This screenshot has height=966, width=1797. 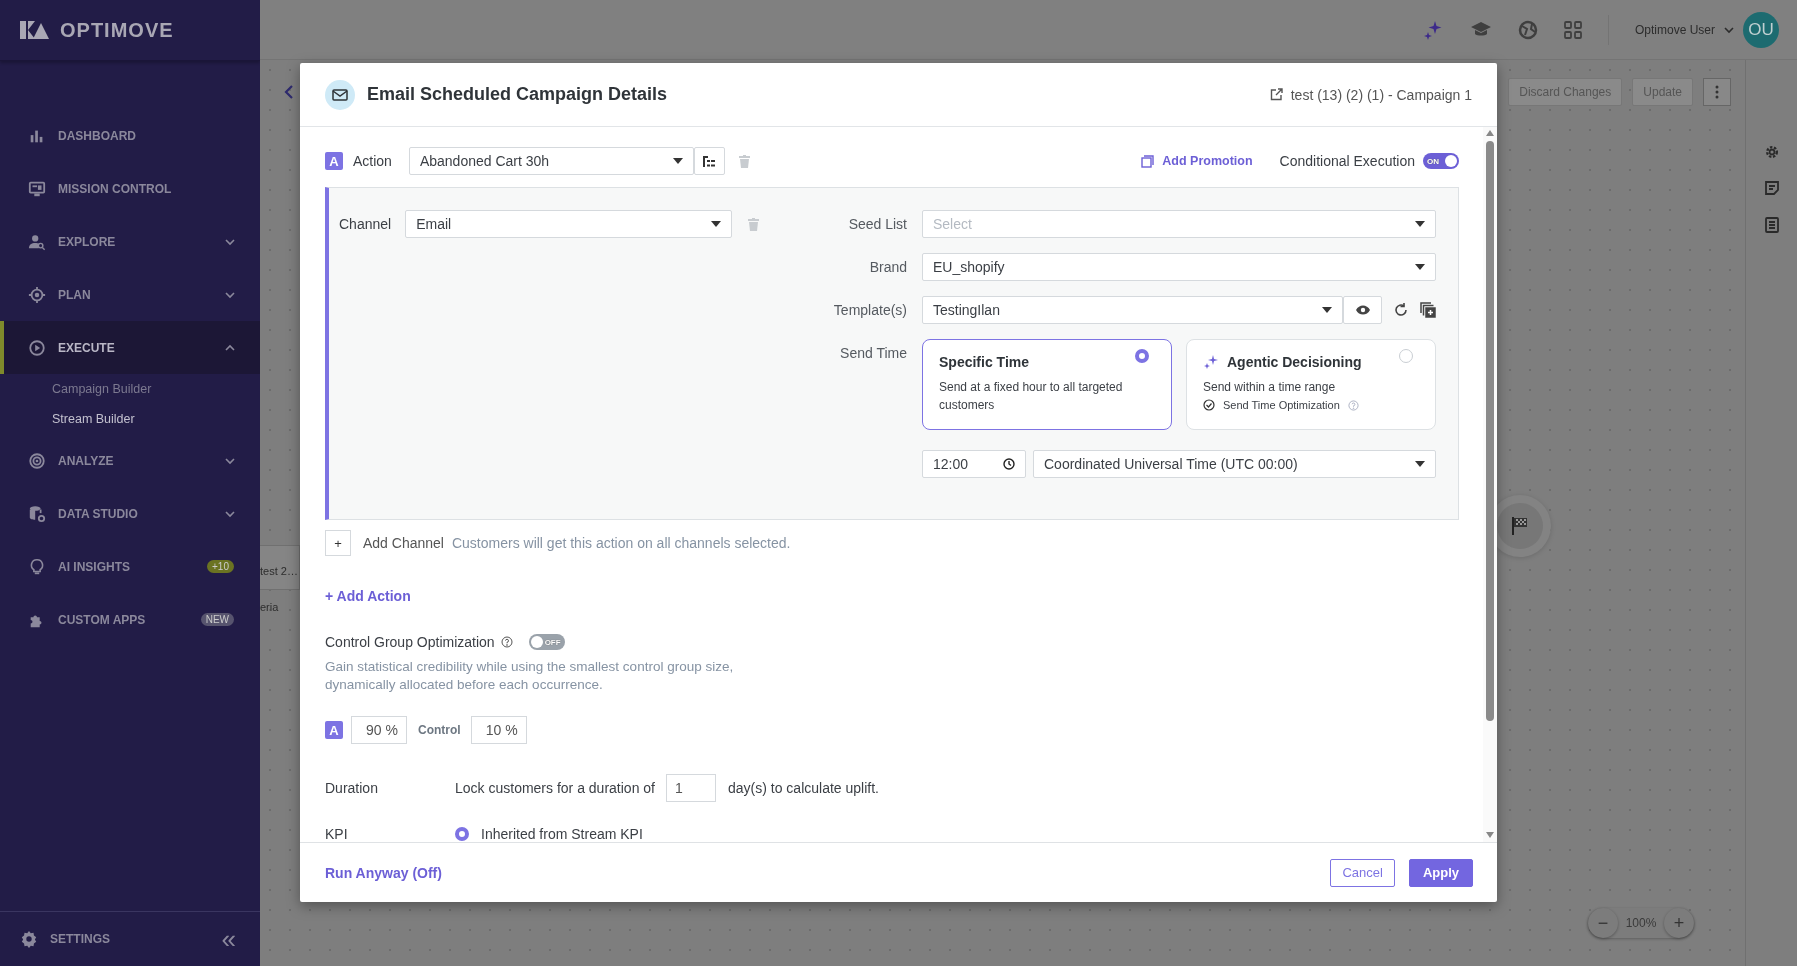 What do you see at coordinates (803, 788) in the screenshot?
I see `duration-text: day(s) to calculate uplift.` at bounding box center [803, 788].